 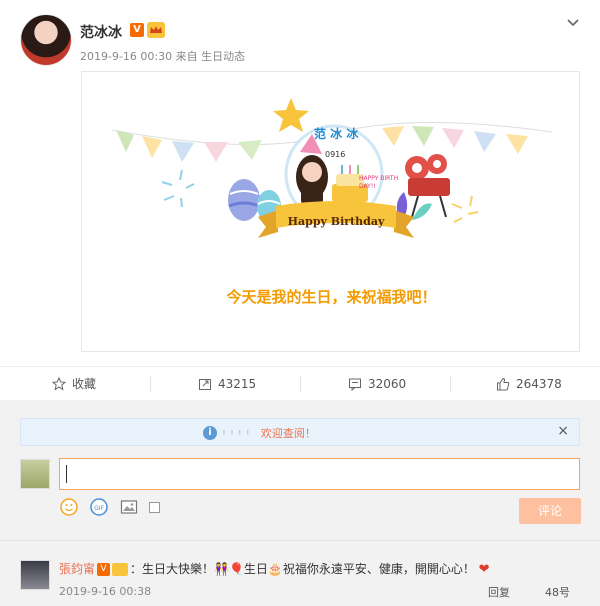 I want to click on reply-link: 回复, so click(x=499, y=592).